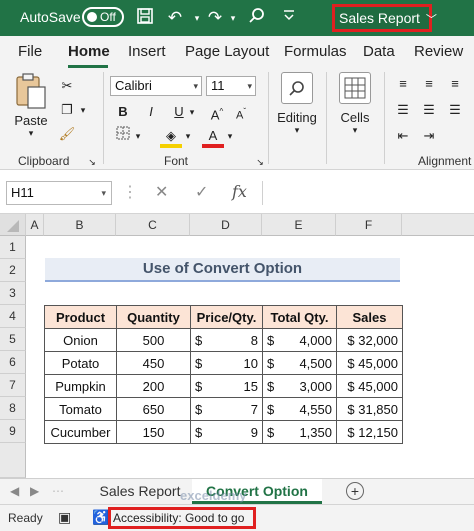 This screenshot has width=474, height=531. I want to click on tab-insert: Insert, so click(147, 51).